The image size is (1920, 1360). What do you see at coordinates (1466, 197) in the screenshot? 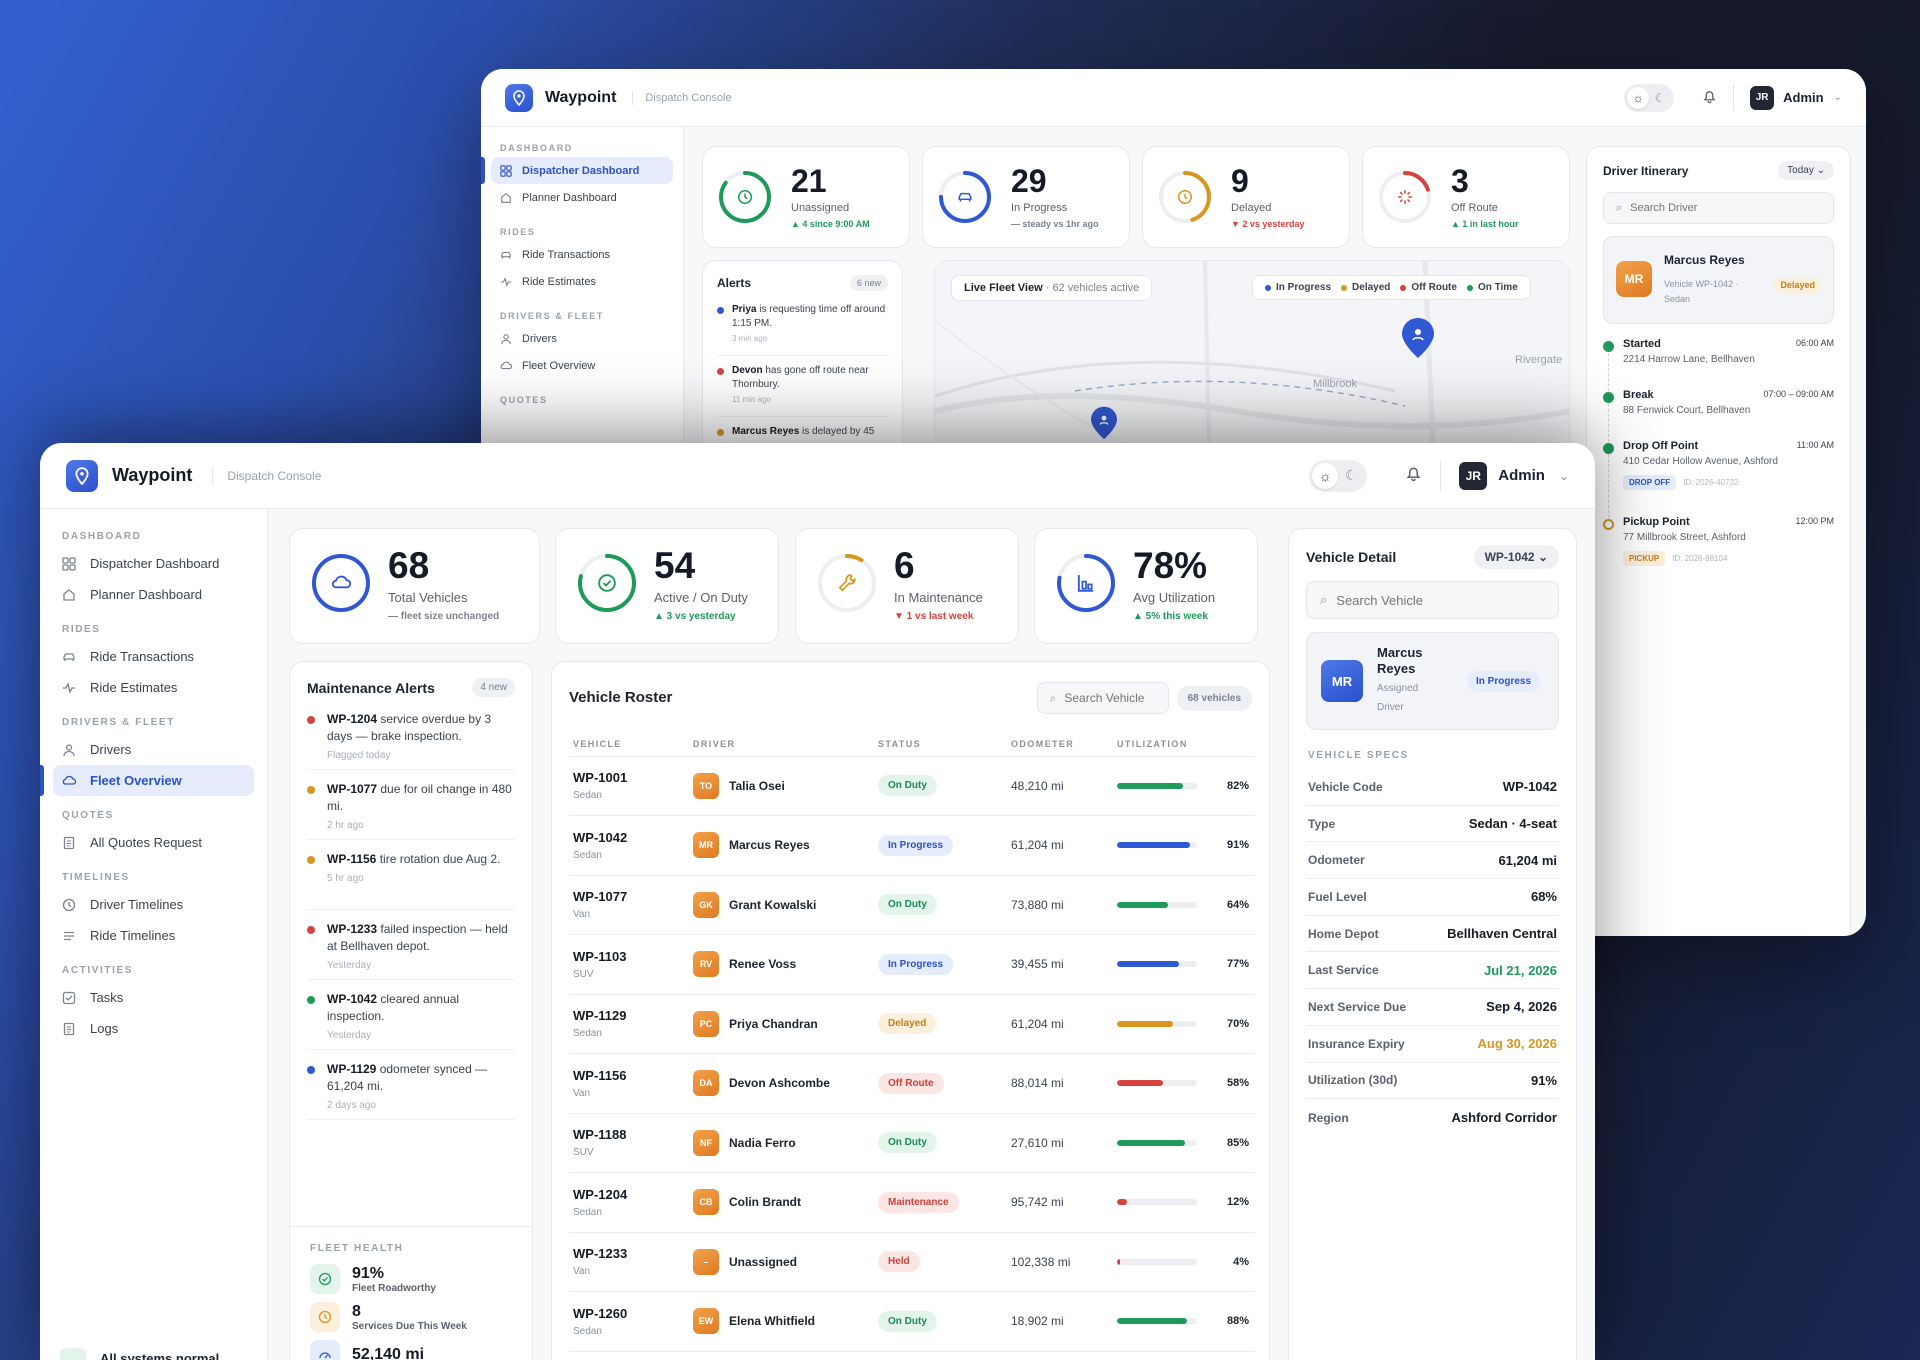
I see `kpi-card: 3 Off Route ▲ 1 in last hour` at bounding box center [1466, 197].